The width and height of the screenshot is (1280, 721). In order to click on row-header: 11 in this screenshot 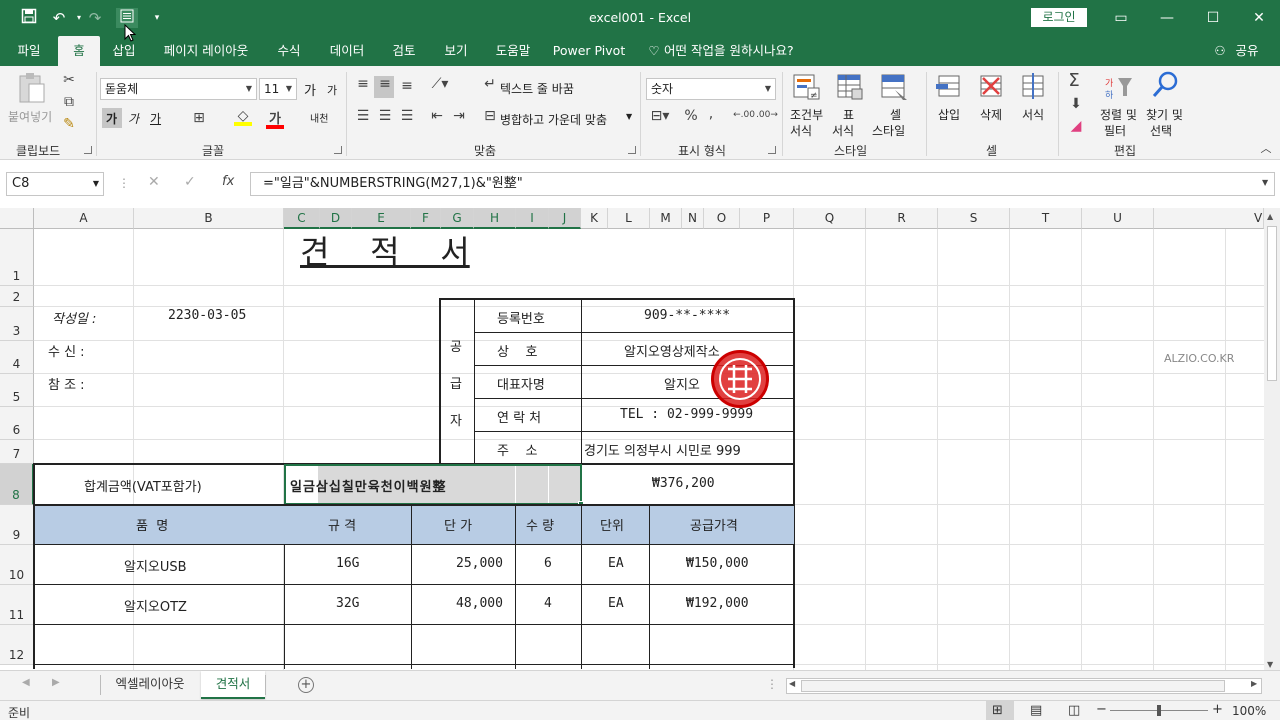, I will do `click(17, 605)`.